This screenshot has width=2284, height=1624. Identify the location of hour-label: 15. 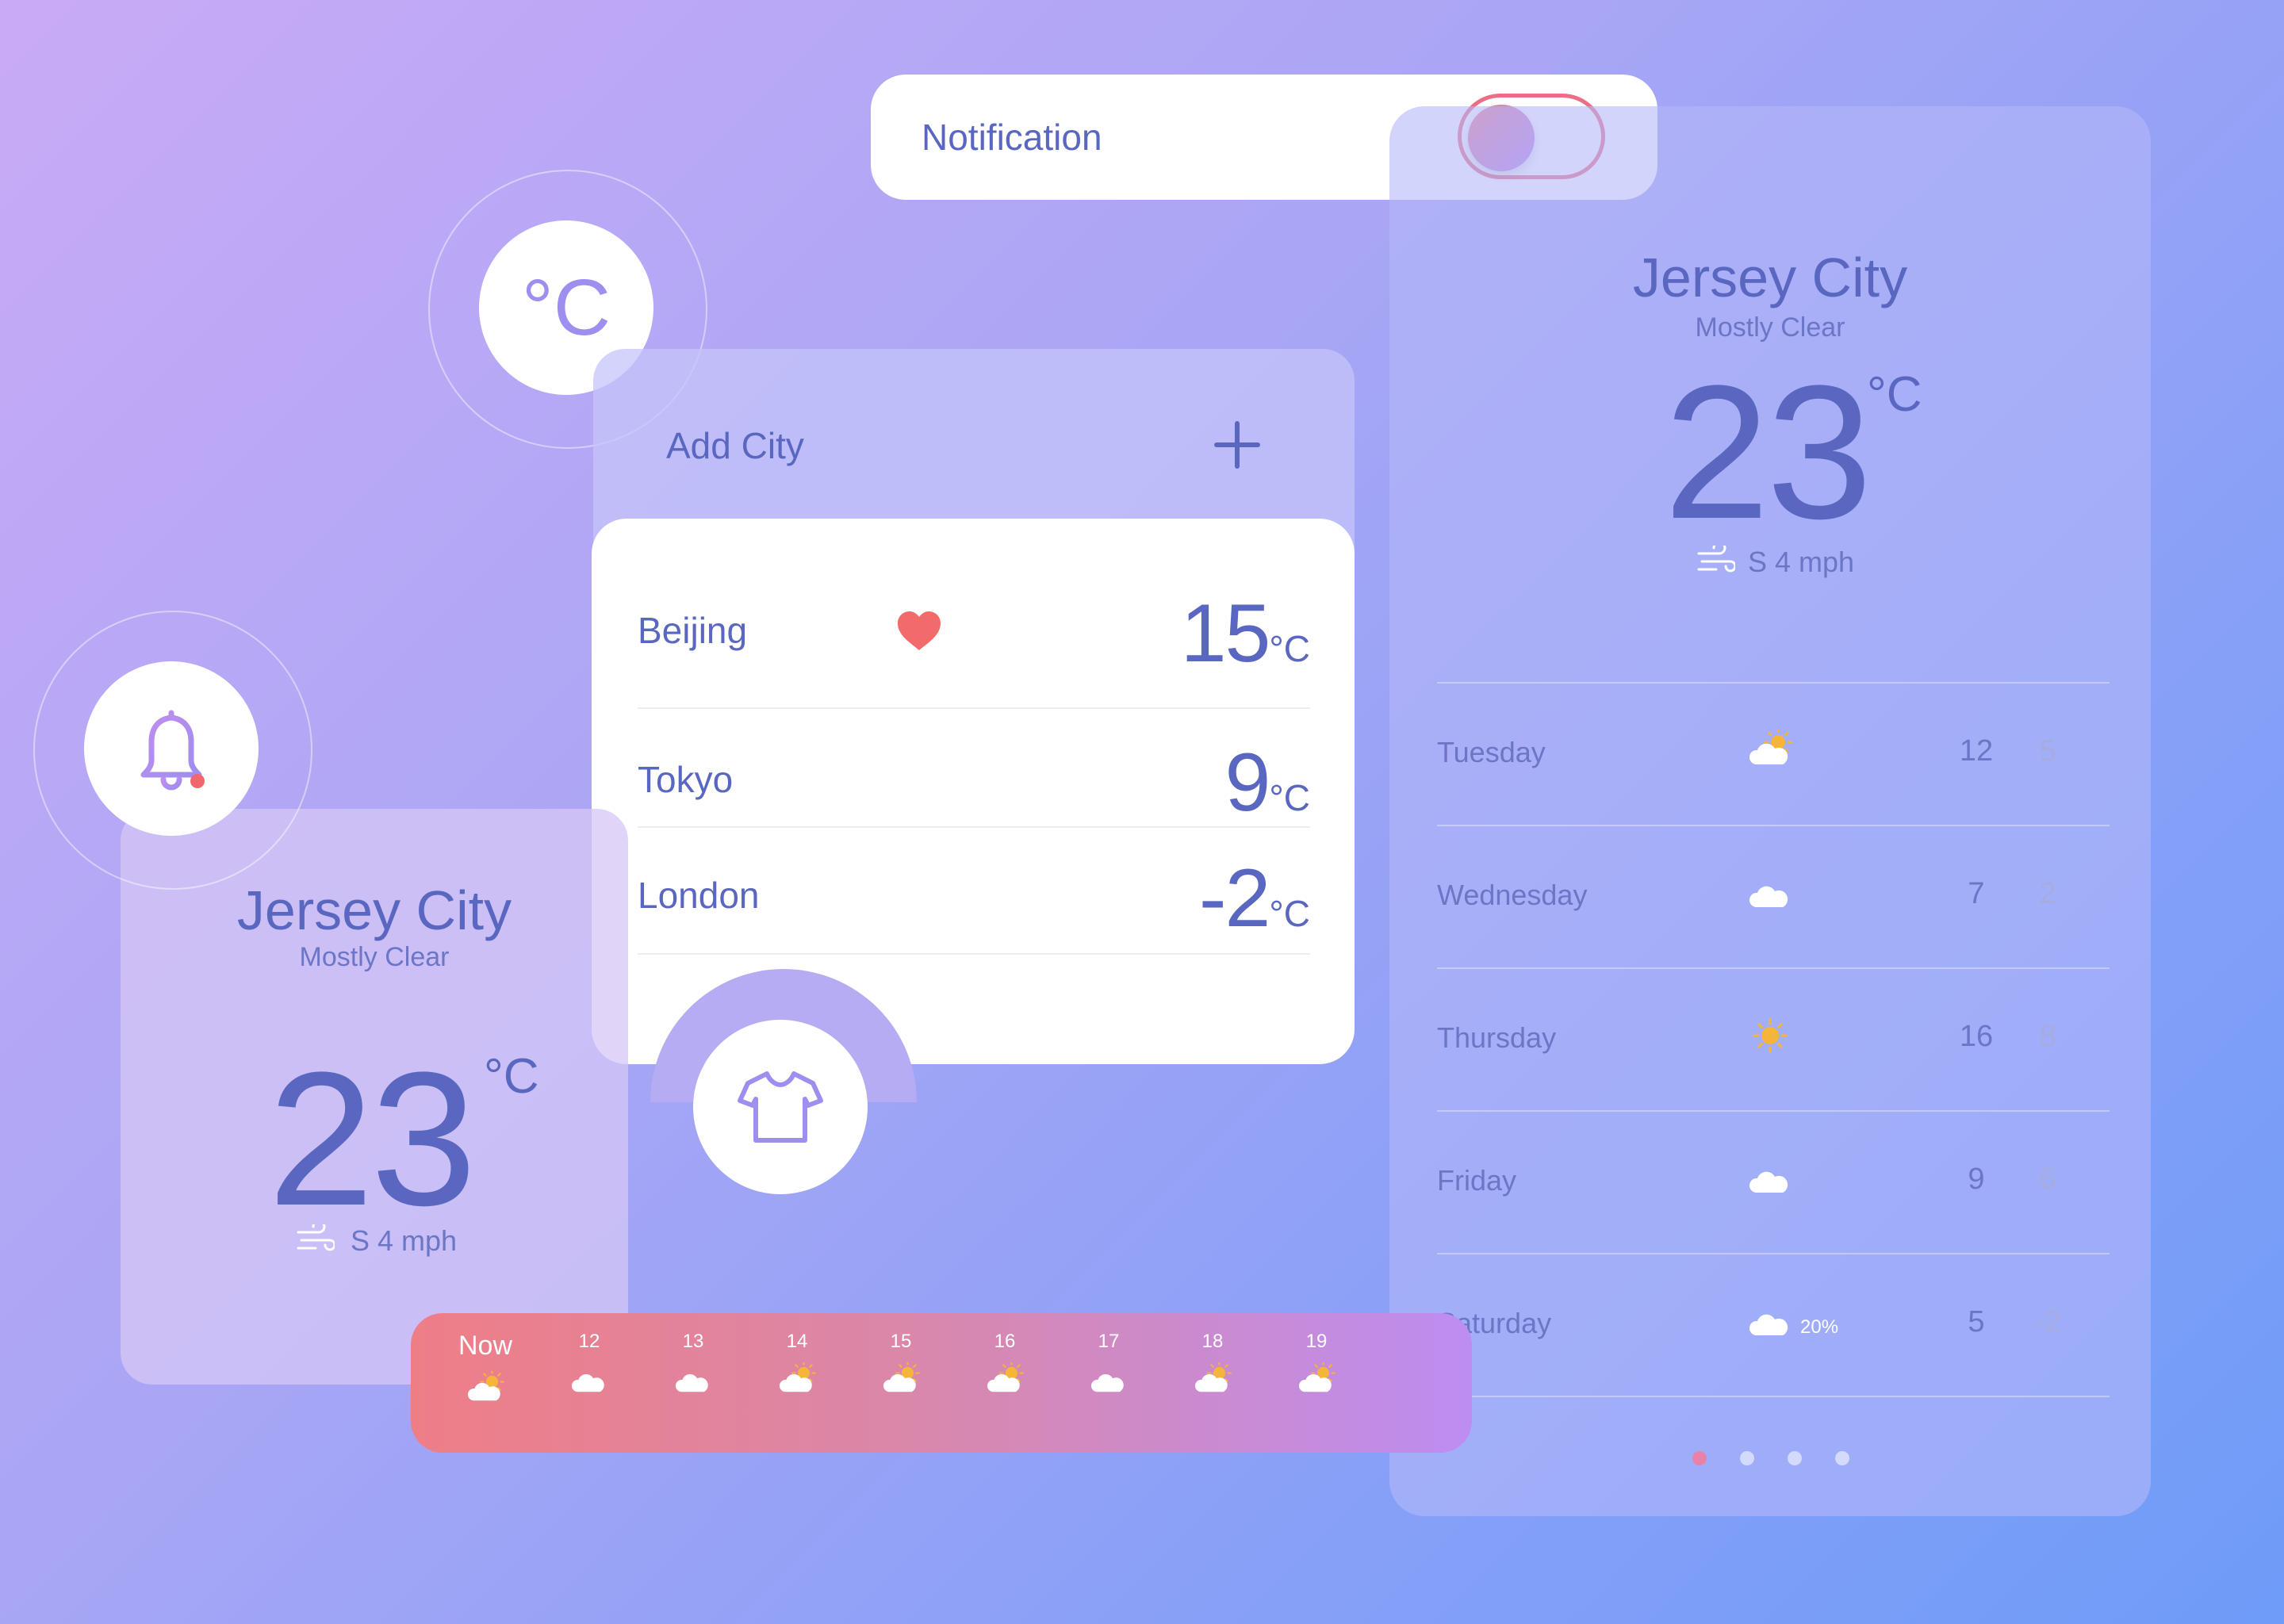
(901, 1341).